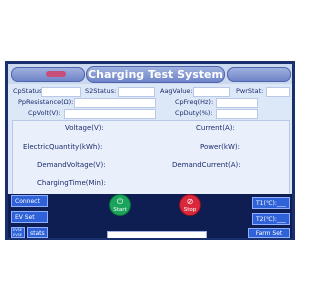 The image size is (320, 300). I want to click on start-button: ⏻ Start, so click(120, 205).